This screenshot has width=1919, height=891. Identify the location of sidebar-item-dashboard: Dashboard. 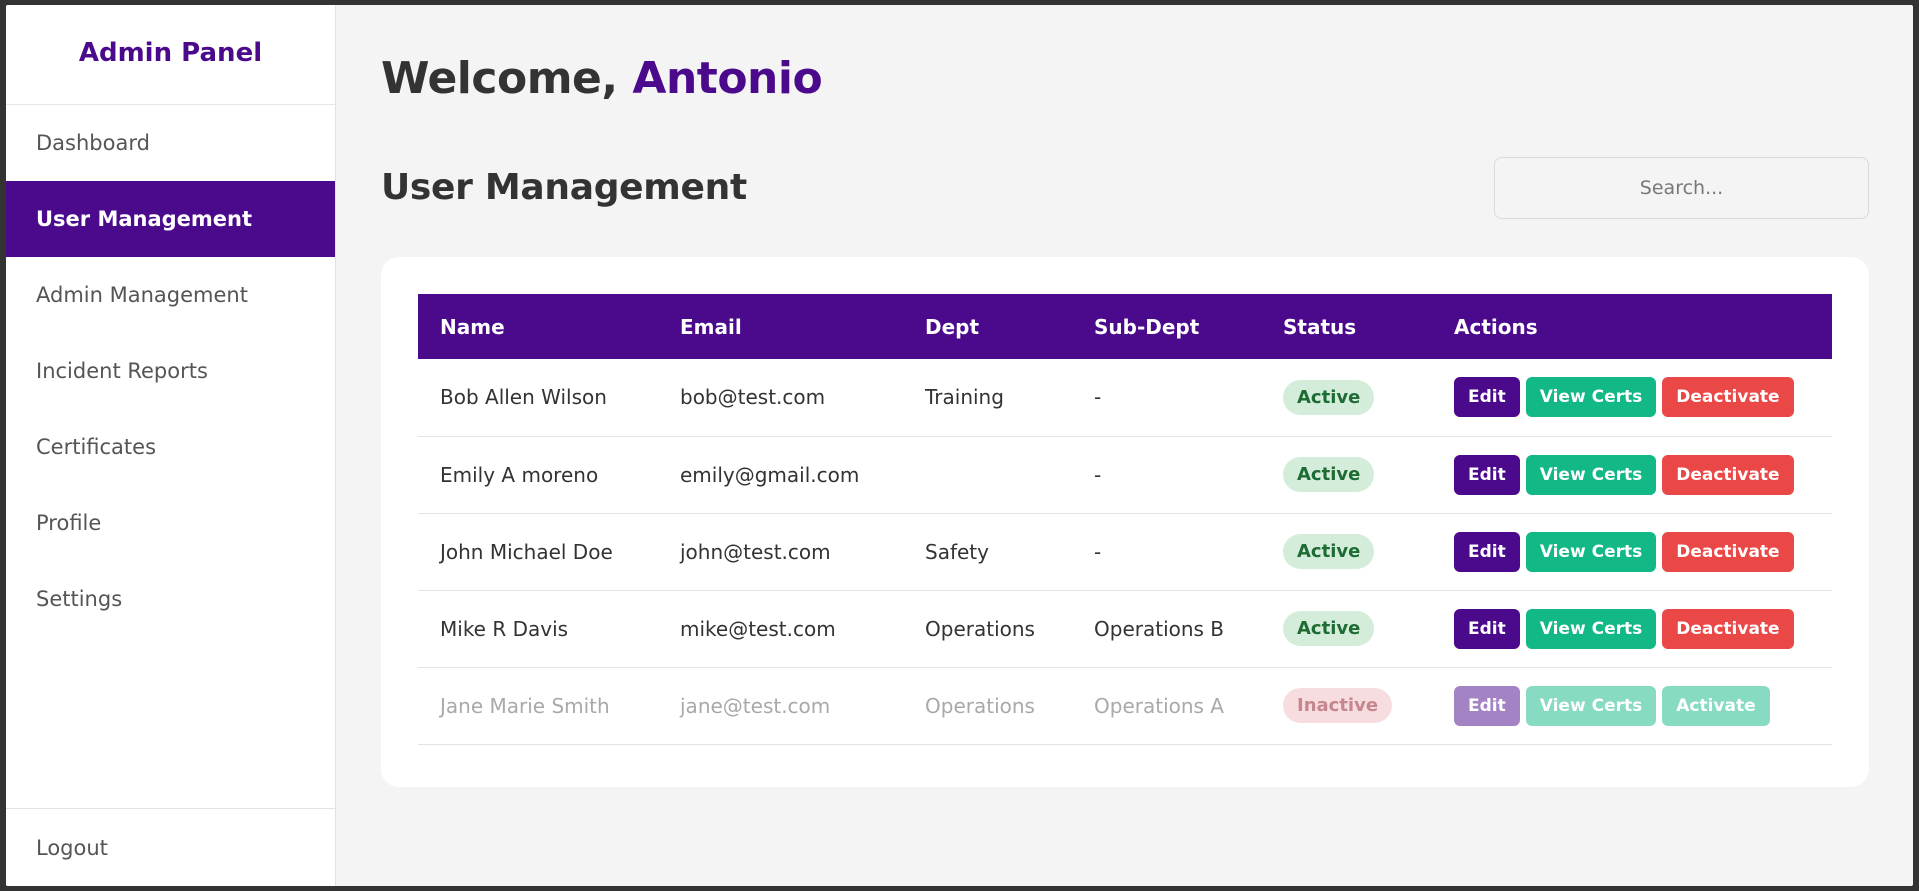
(170, 143).